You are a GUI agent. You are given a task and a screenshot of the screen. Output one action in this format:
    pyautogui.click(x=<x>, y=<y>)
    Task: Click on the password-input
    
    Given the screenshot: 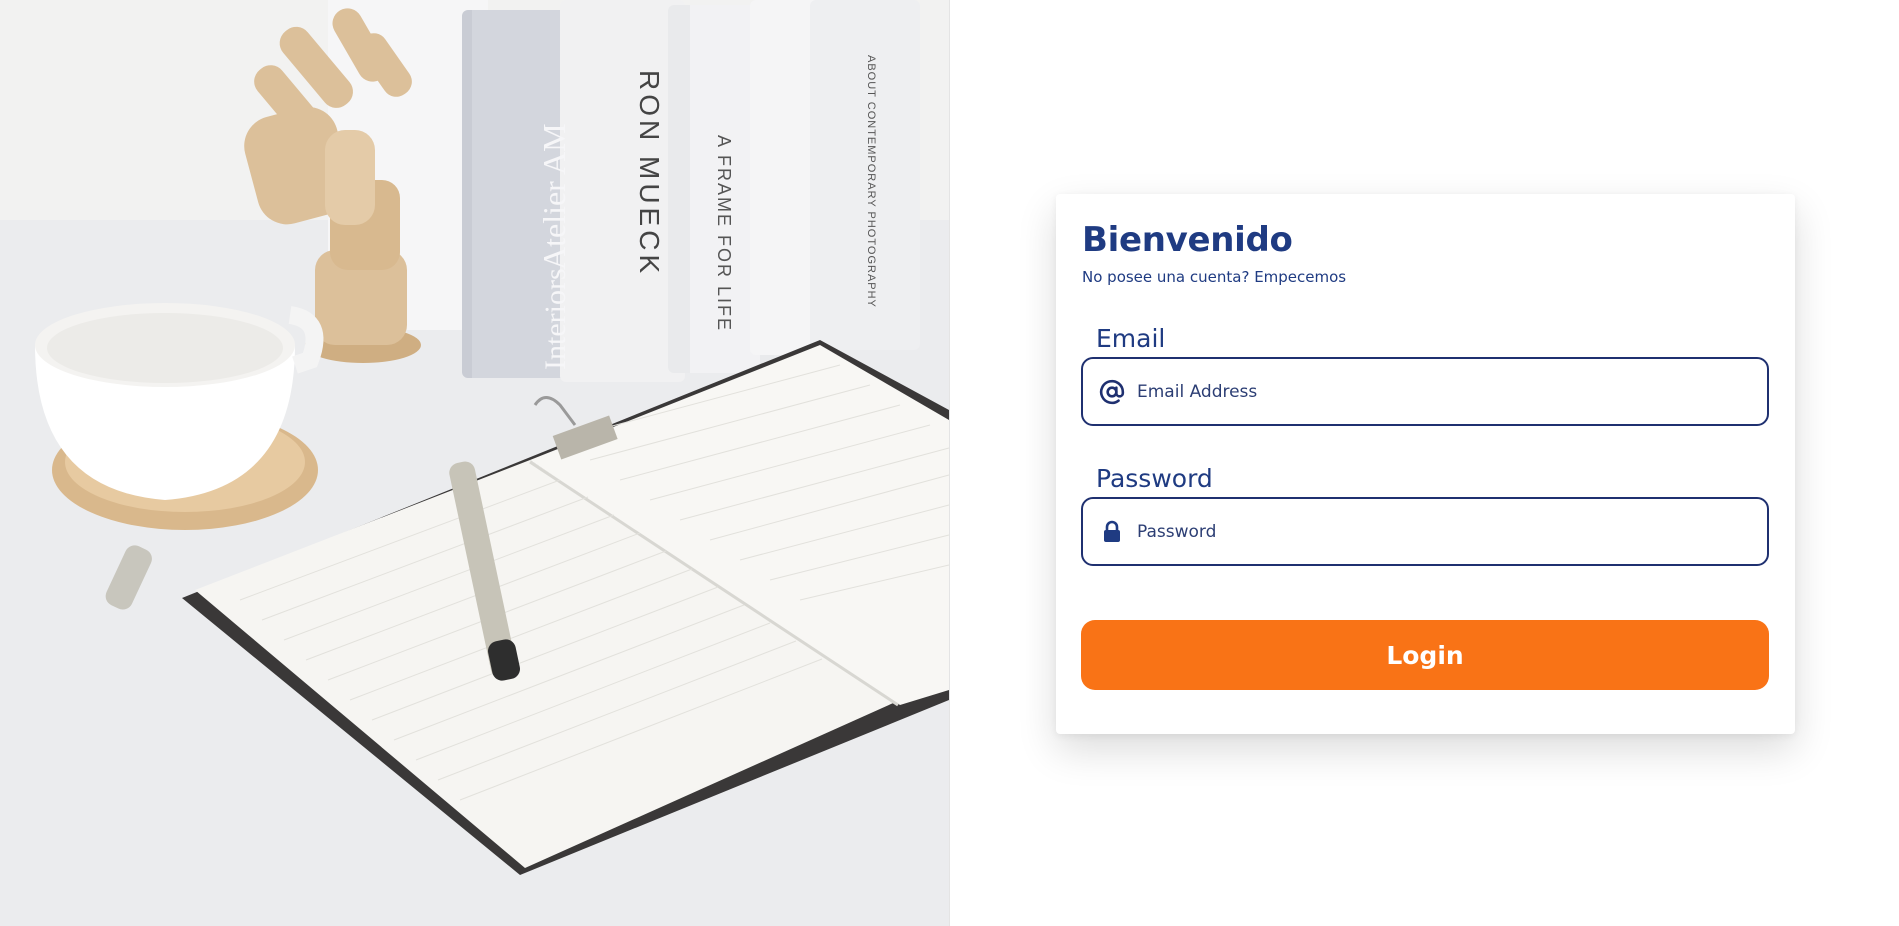 What is the action you would take?
    pyautogui.click(x=1452, y=531)
    